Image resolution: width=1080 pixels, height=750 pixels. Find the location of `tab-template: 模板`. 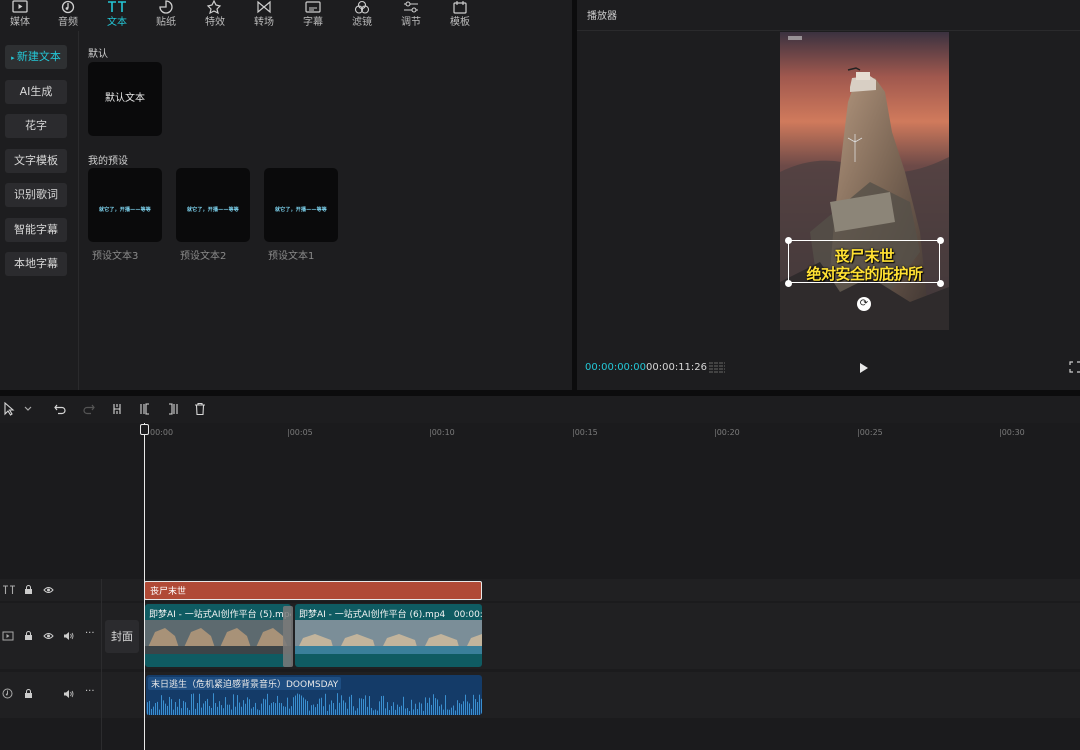

tab-template: 模板 is located at coordinates (460, 15).